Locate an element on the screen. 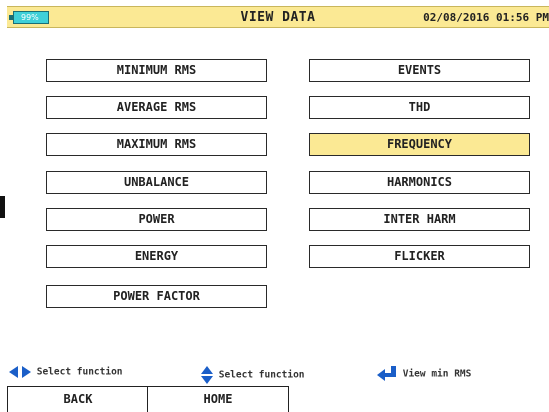 Image resolution: width=549 pixels, height=412 pixels. enter-arrow-icon is located at coordinates (386, 373).